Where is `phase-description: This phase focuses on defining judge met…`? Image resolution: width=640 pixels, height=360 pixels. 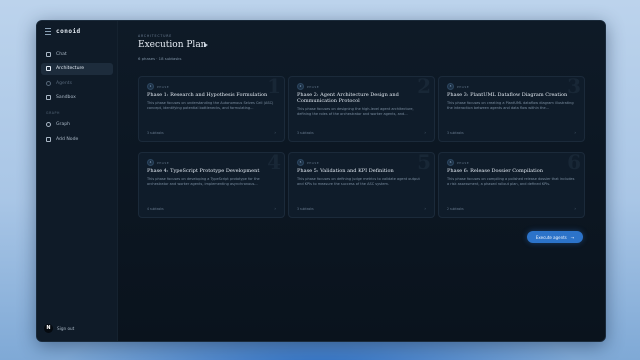
phase-description: This phase focuses on defining judge met… is located at coordinates (358, 181).